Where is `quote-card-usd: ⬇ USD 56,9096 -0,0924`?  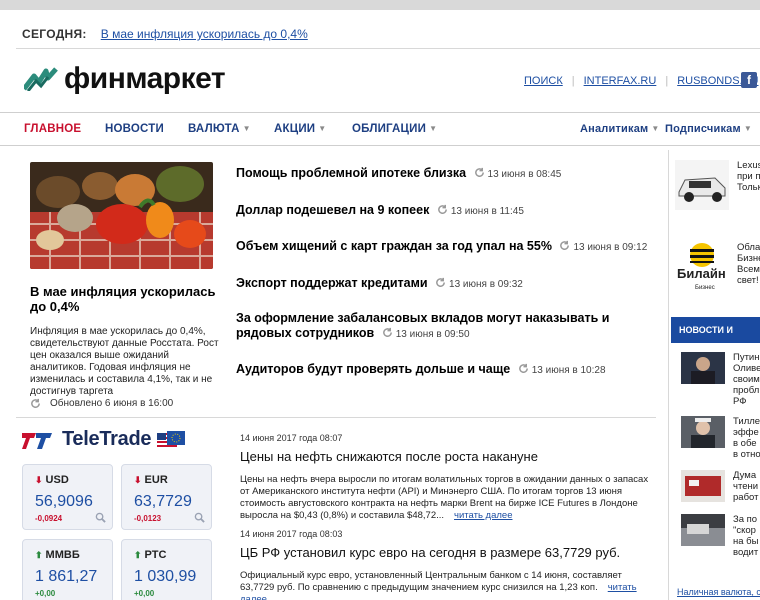
quote-card-usd: ⬇ USD 56,9096 -0,0924 is located at coordinates (67, 497).